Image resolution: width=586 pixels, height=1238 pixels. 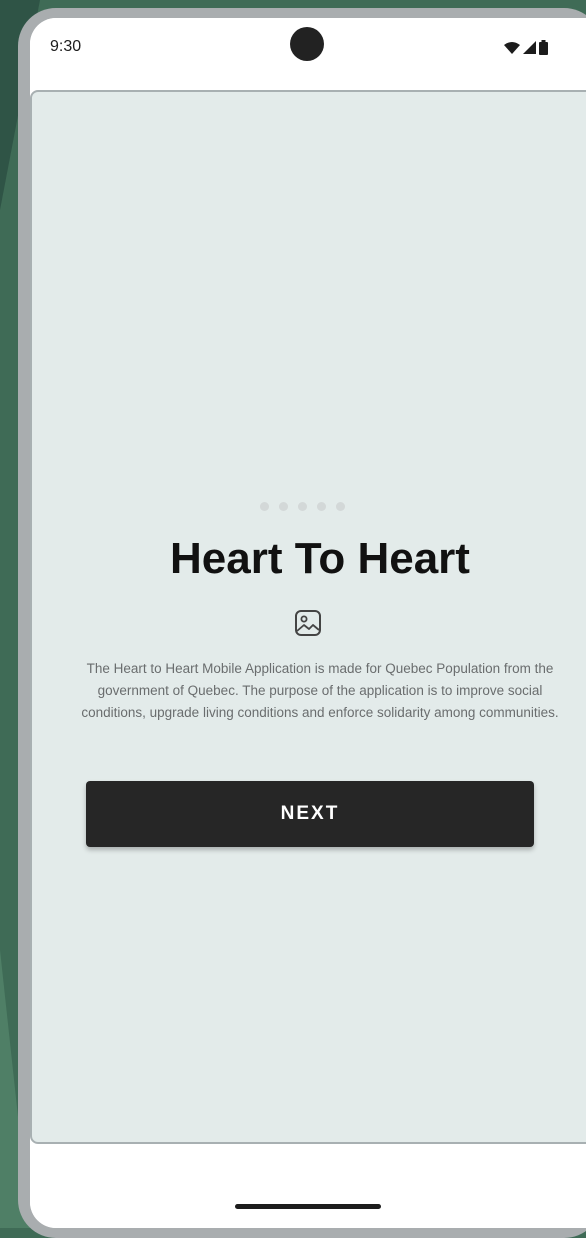 I want to click on status-bar: 9:30, so click(x=308, y=54).